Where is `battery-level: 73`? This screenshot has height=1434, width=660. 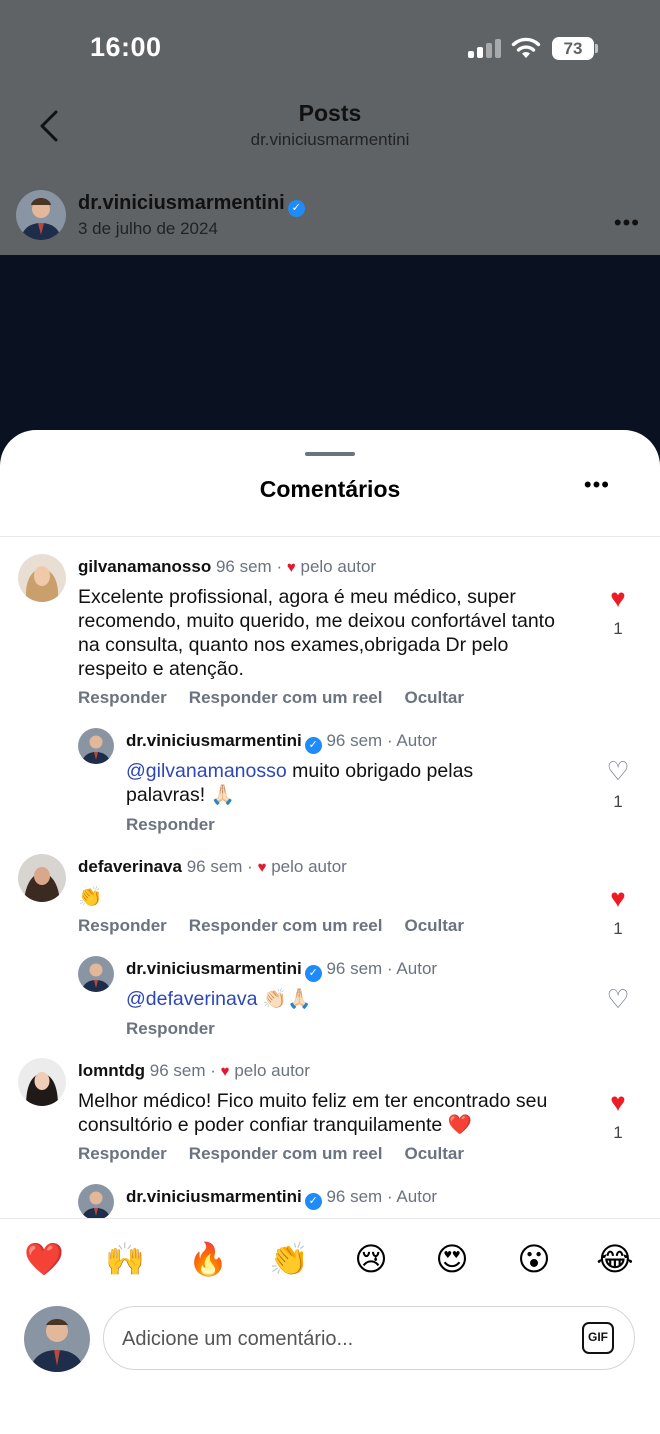
battery-level: 73 is located at coordinates (573, 48).